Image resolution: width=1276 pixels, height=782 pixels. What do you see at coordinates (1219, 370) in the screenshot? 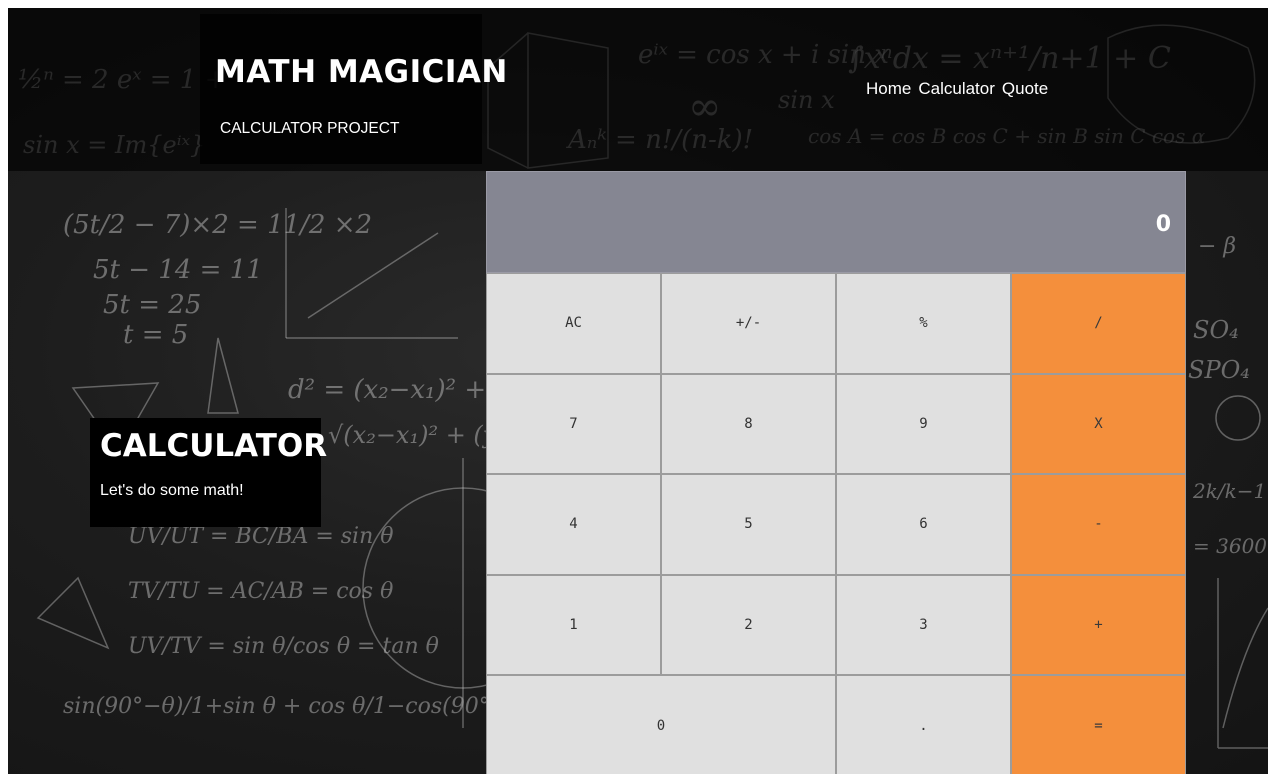
I see `svg-text: SPO₄` at bounding box center [1219, 370].